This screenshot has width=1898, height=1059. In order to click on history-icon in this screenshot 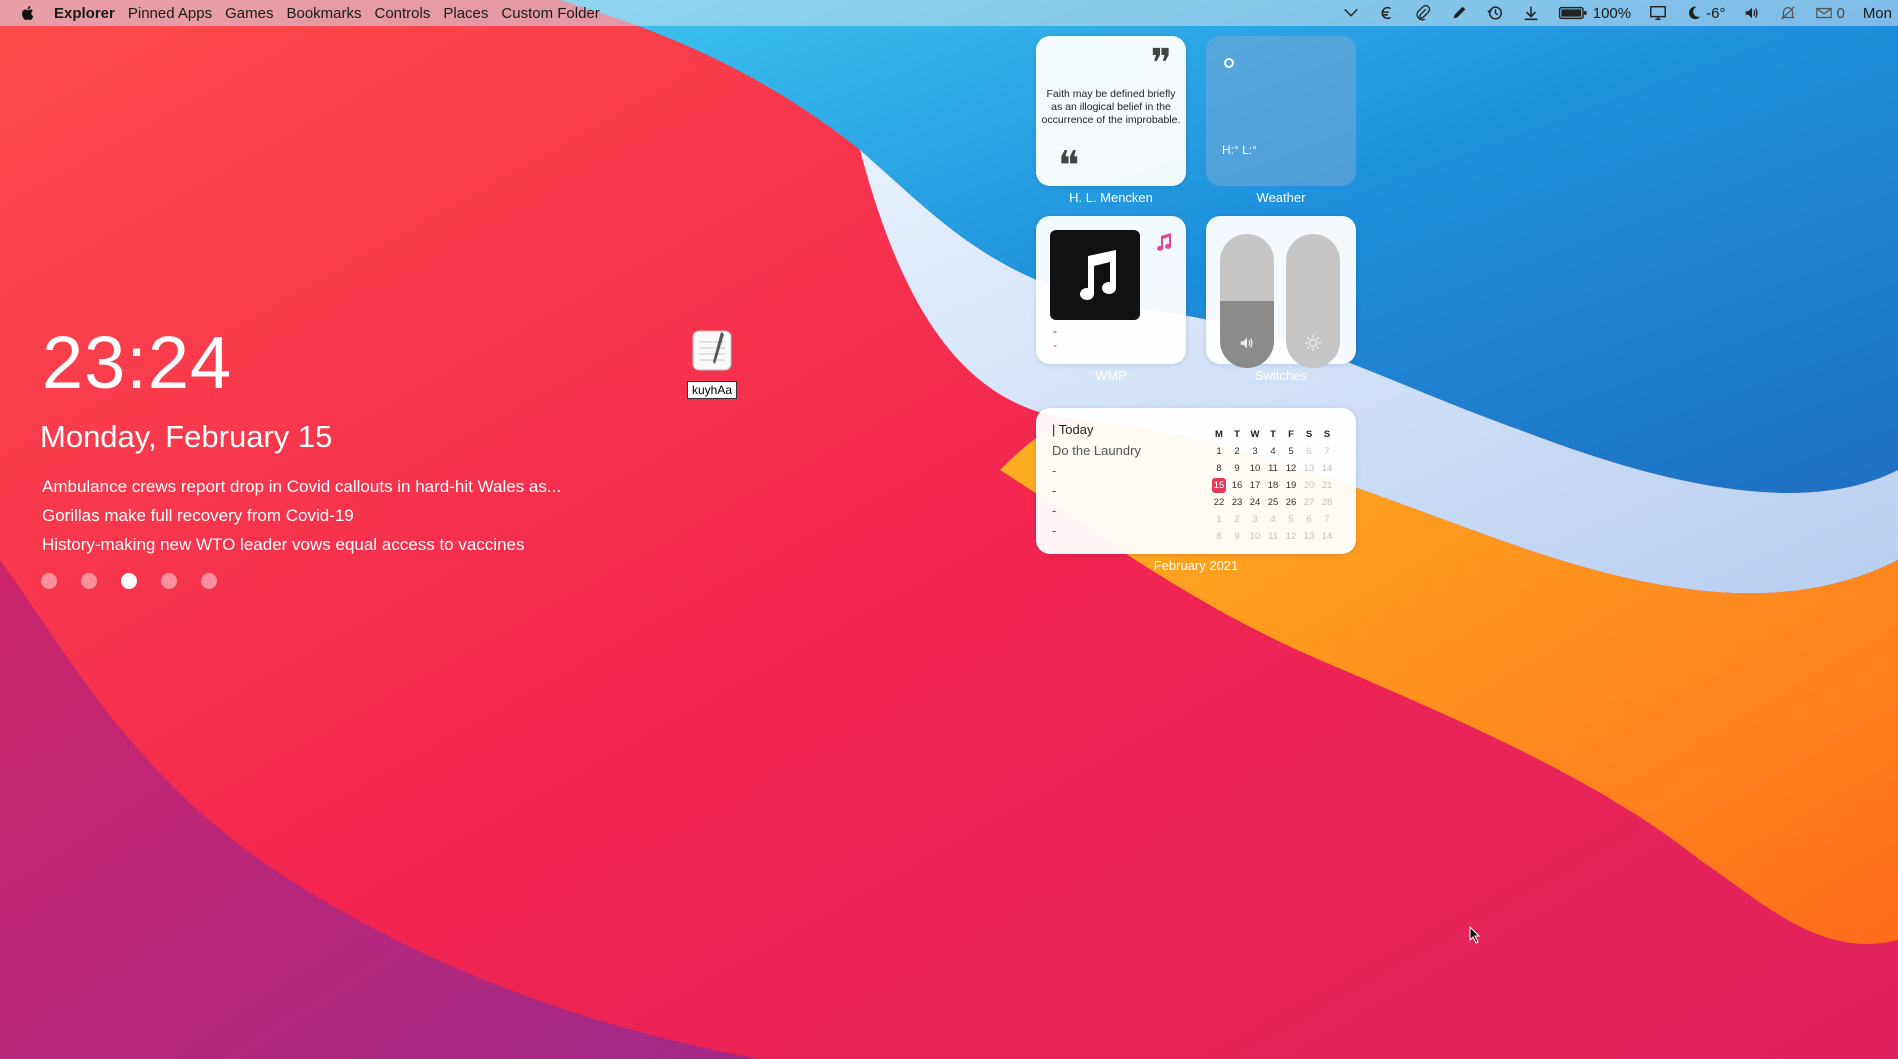, I will do `click(1495, 13)`.